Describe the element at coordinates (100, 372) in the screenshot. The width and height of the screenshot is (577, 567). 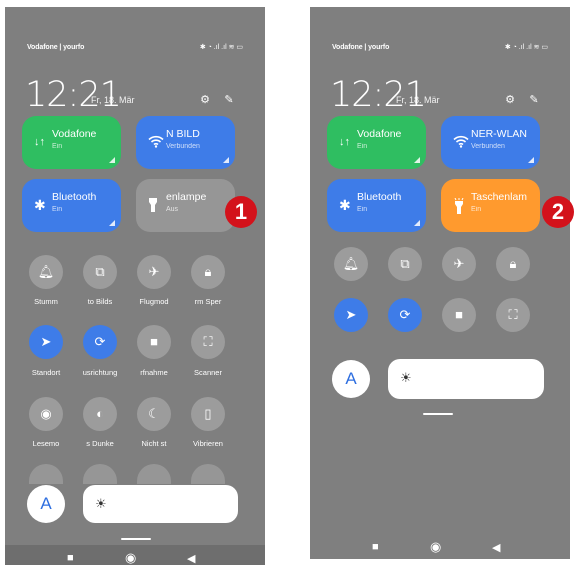
I see `circle-label: usrichtung` at that location.